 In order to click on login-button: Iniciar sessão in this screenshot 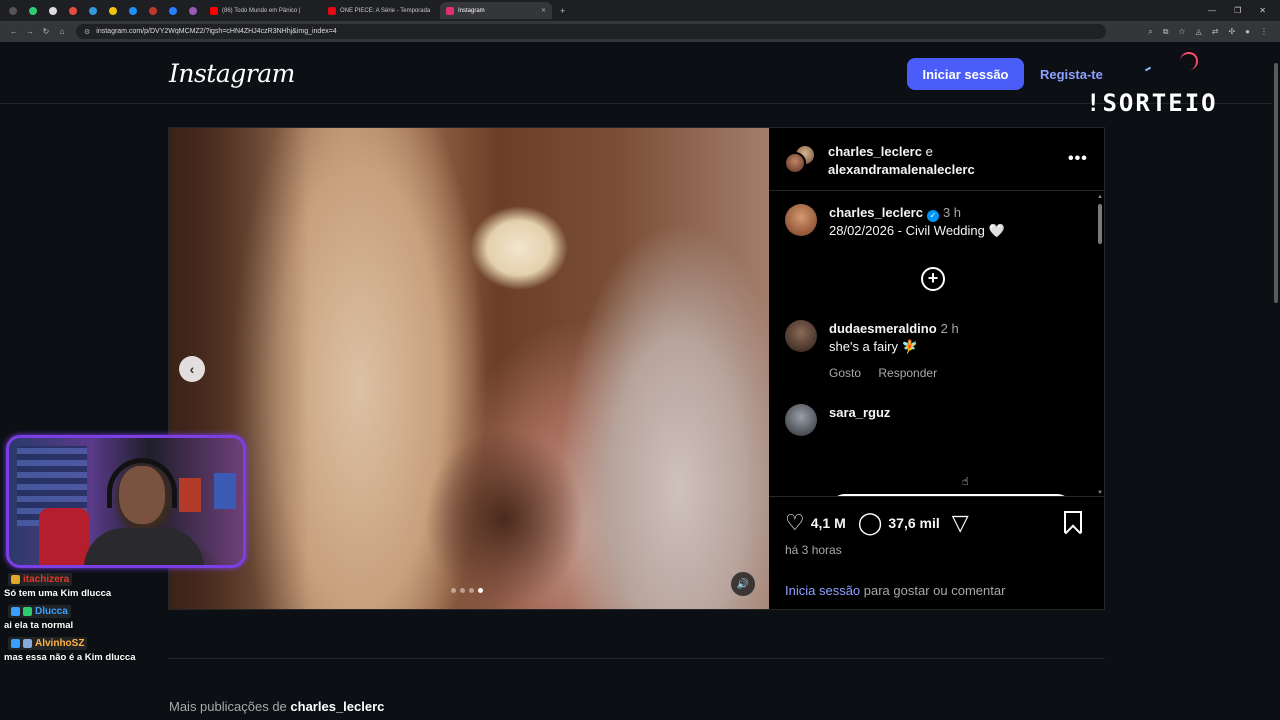, I will do `click(965, 74)`.